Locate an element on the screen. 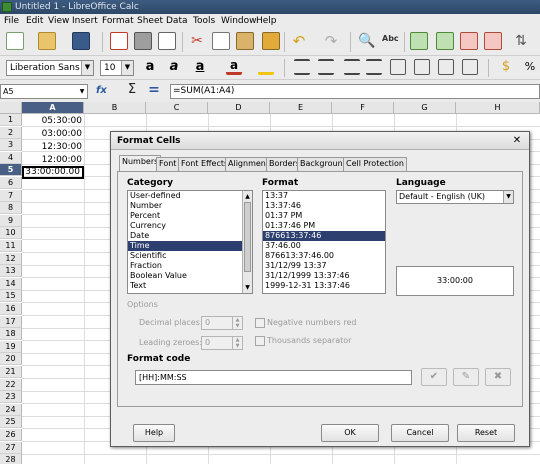  format-item: 13:37:46 is located at coordinates (324, 206).